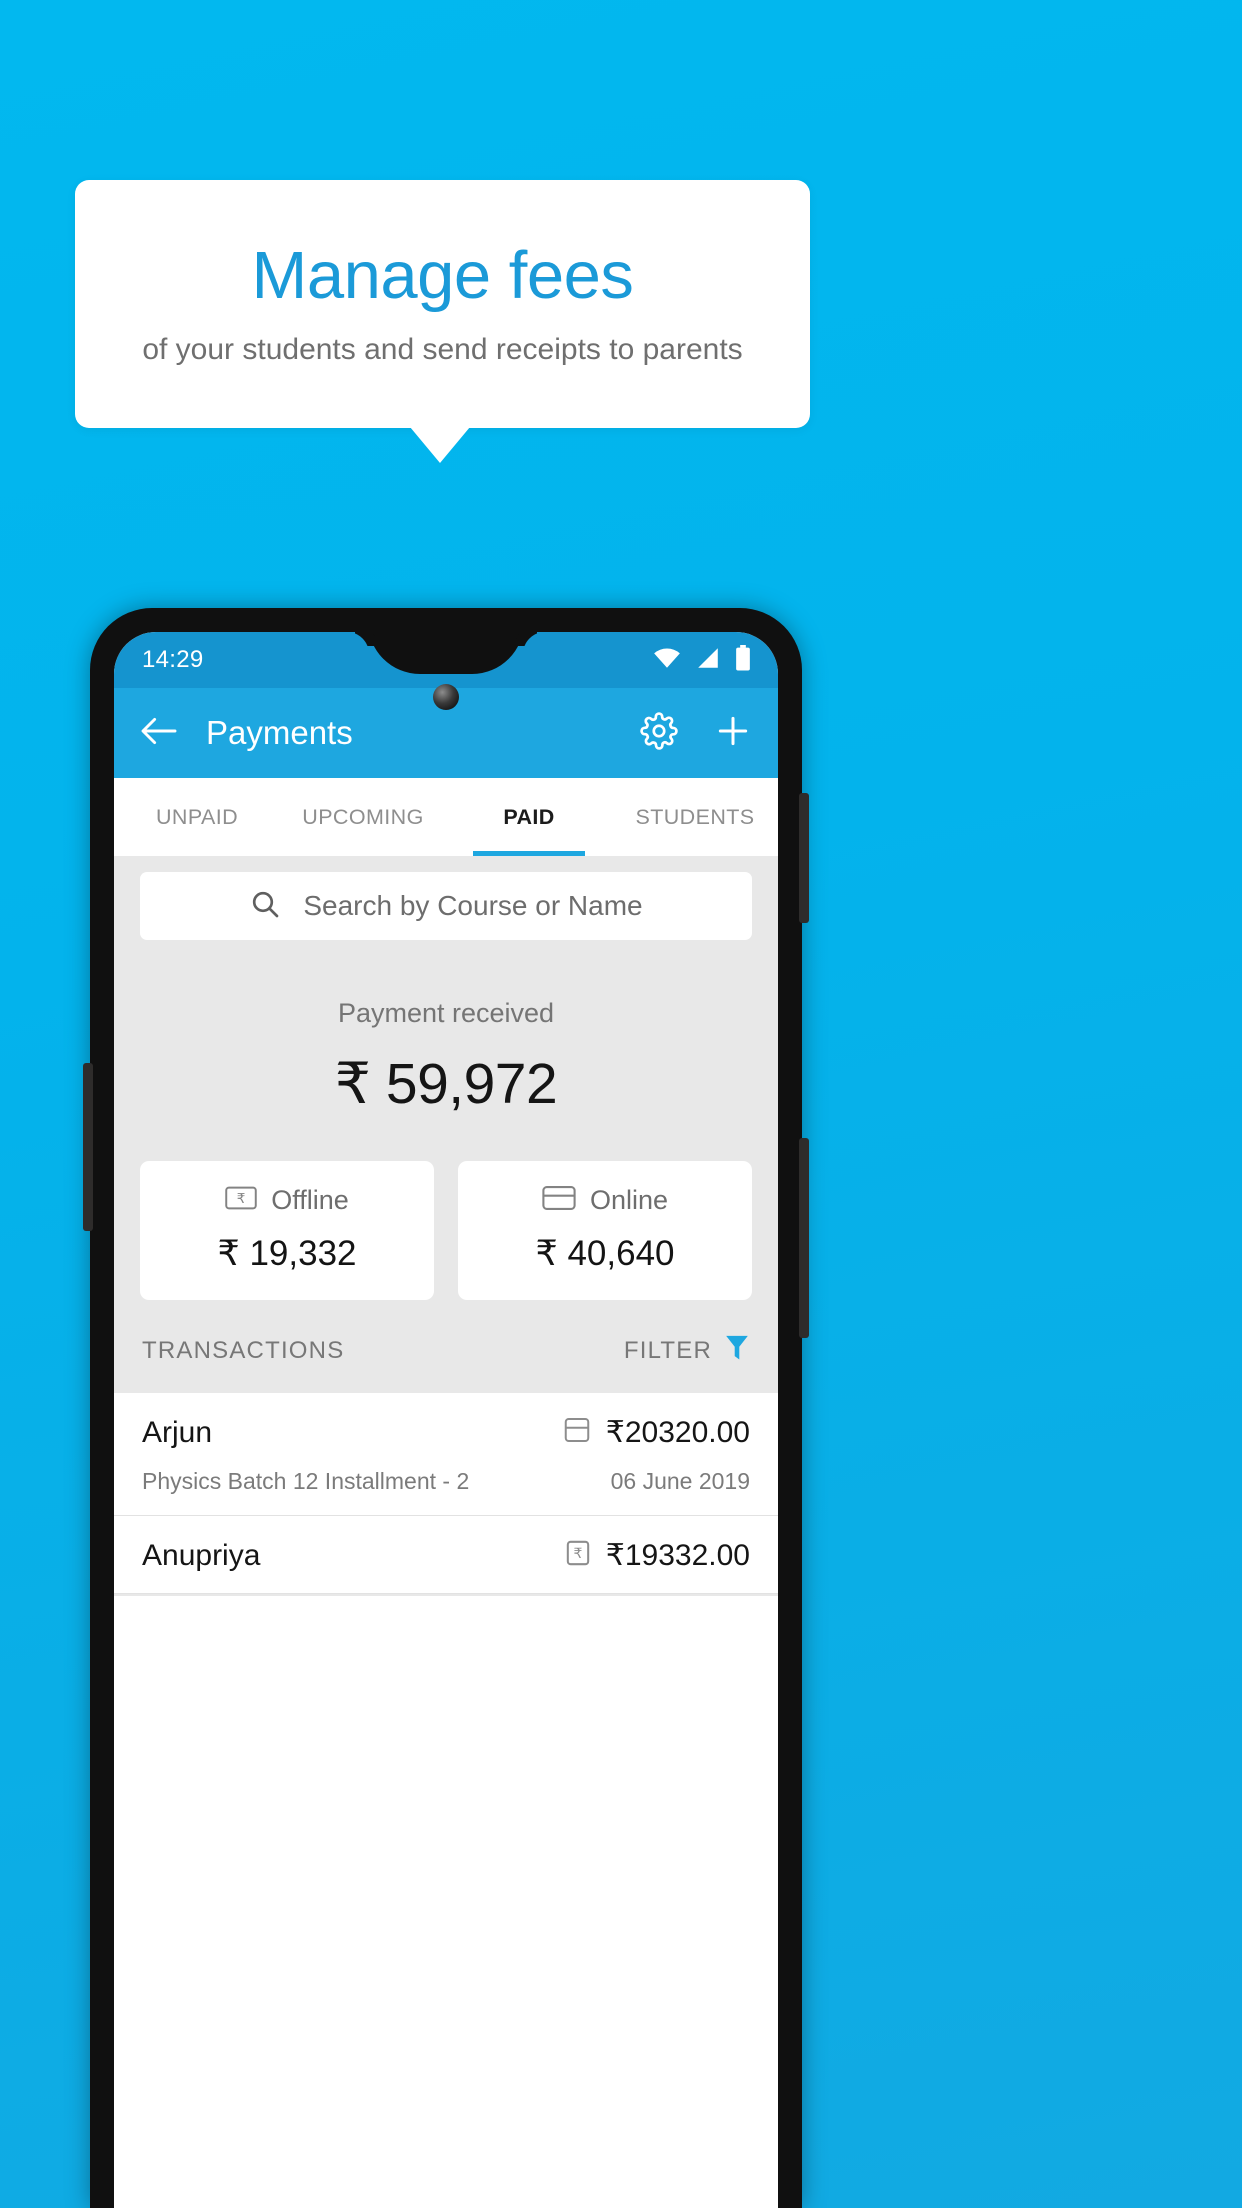  What do you see at coordinates (363, 817) in the screenshot?
I see `tab-upcoming: UPCOMING` at bounding box center [363, 817].